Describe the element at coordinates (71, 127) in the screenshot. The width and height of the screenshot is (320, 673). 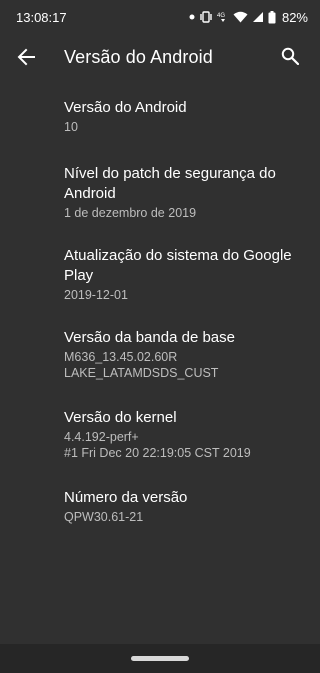
I see `item-summary: 10` at that location.